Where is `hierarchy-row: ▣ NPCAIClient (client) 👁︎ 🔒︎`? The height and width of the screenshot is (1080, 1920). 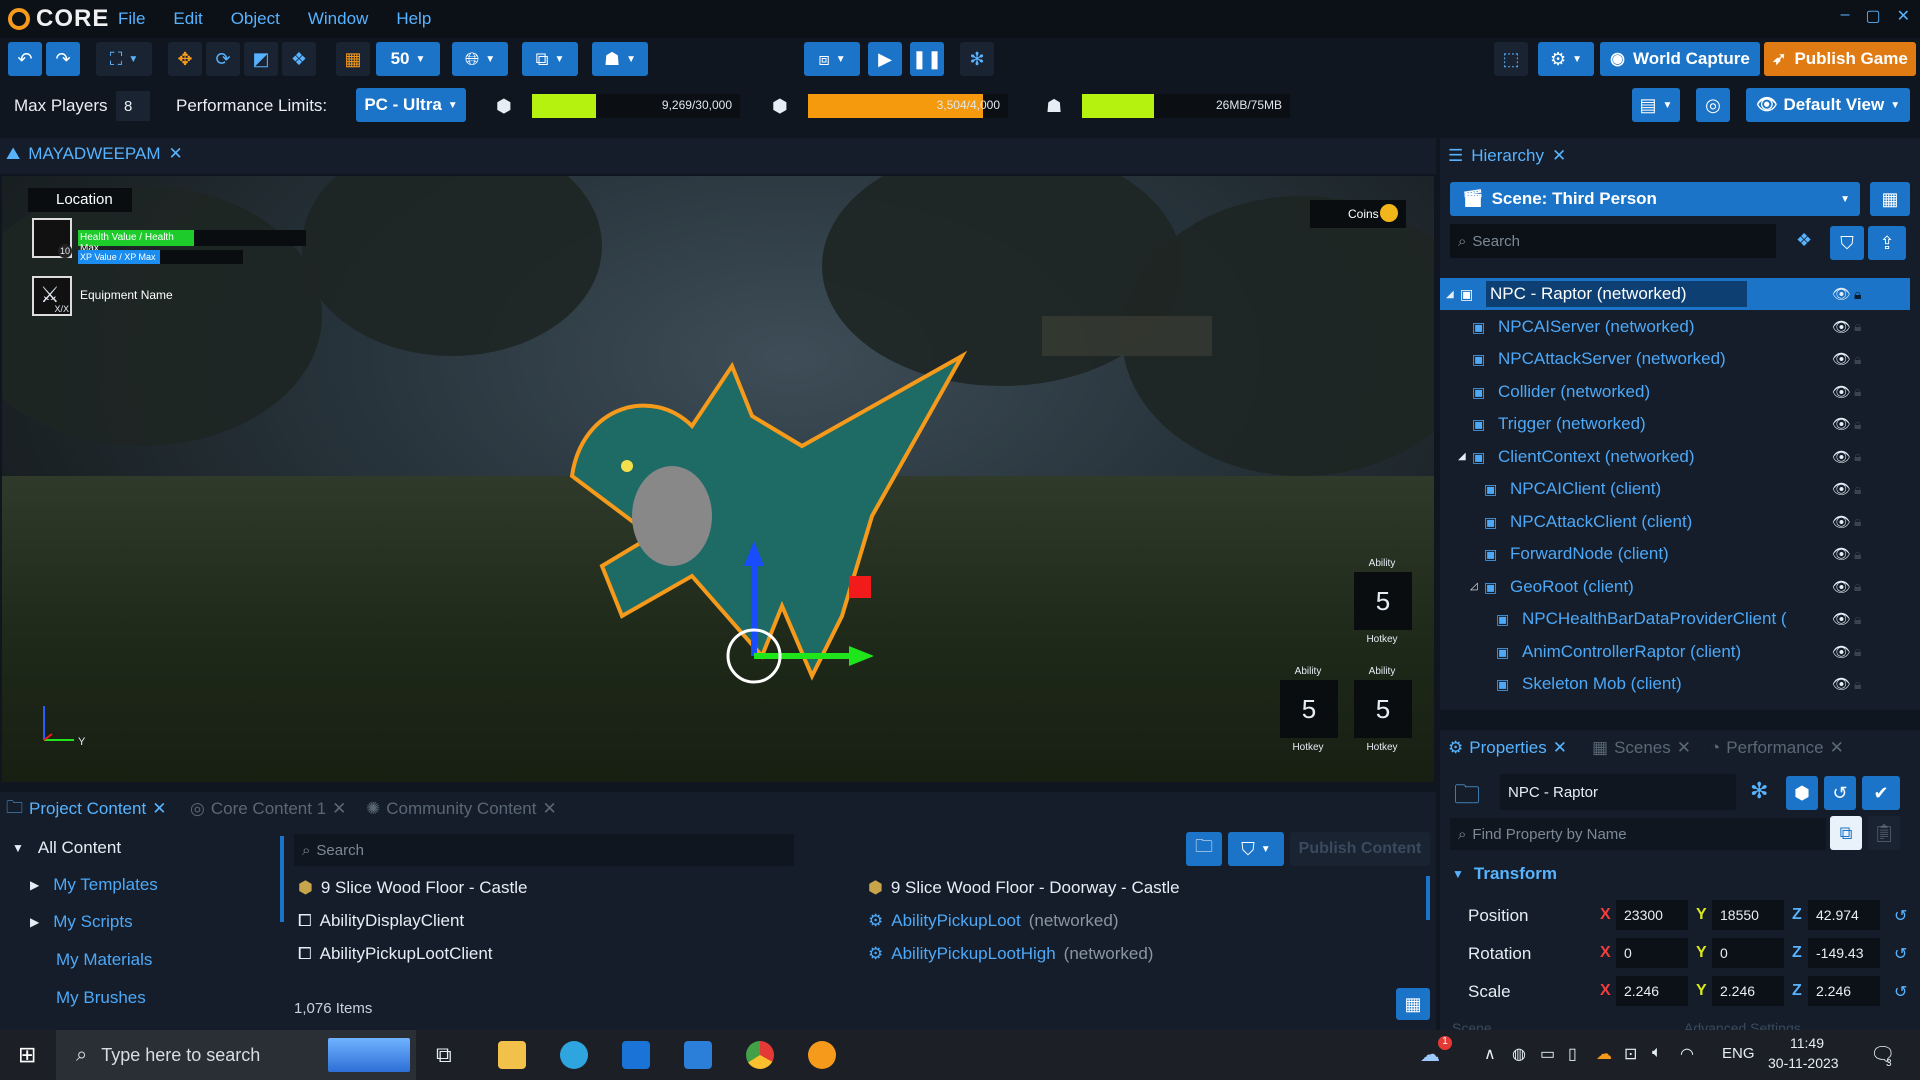 hierarchy-row: ▣ NPCAIClient (client) 👁︎ 🔒︎ is located at coordinates (1675, 489).